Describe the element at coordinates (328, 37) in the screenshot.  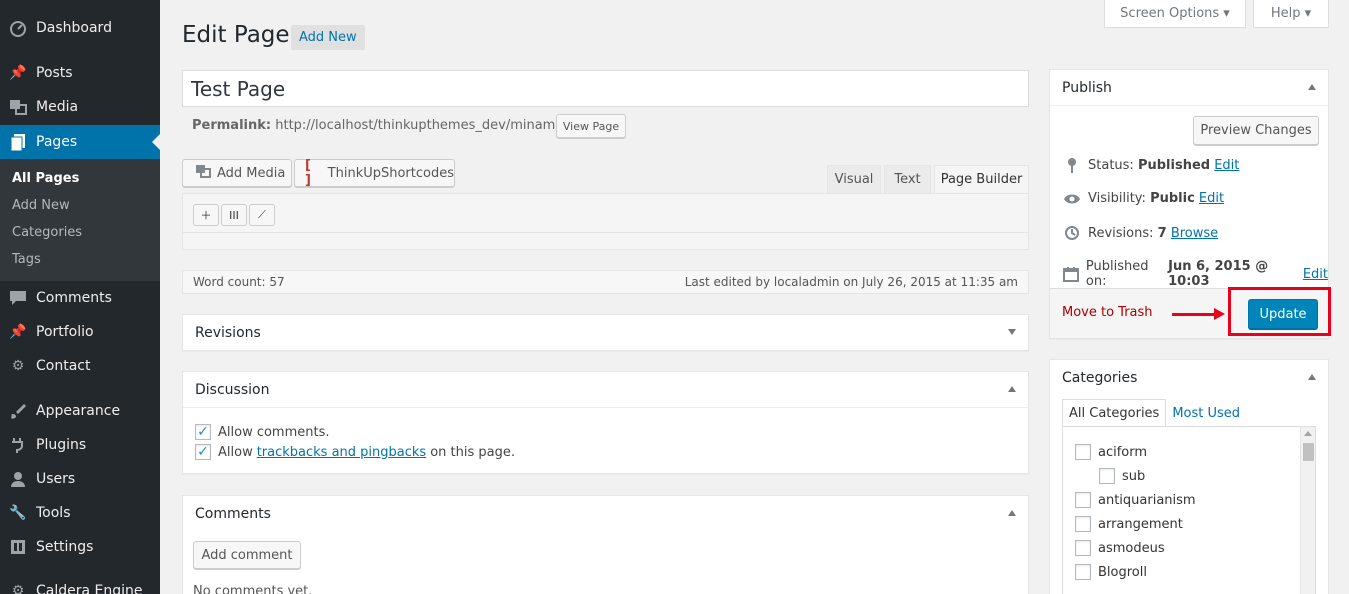
I see `add-new-button: Add New` at that location.